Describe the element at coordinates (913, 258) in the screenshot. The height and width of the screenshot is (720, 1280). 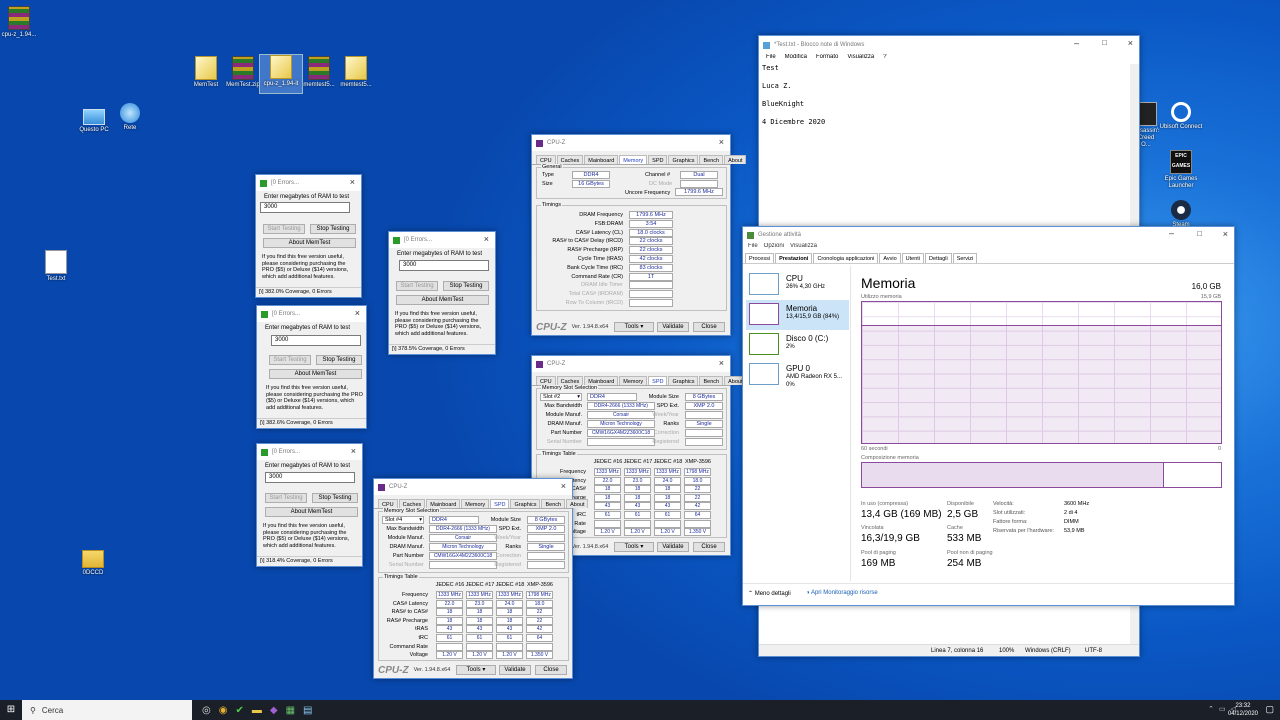
I see `tab-utenti: Utenti` at that location.